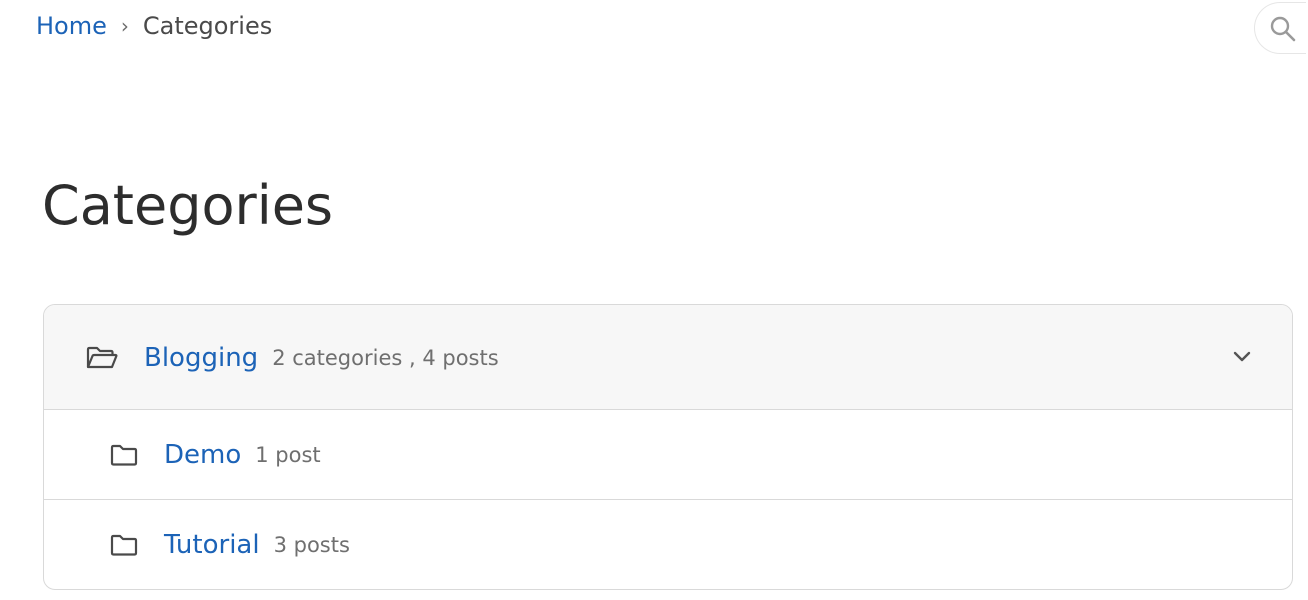 This screenshot has height=600, width=1308. I want to click on search-button, so click(1280, 28).